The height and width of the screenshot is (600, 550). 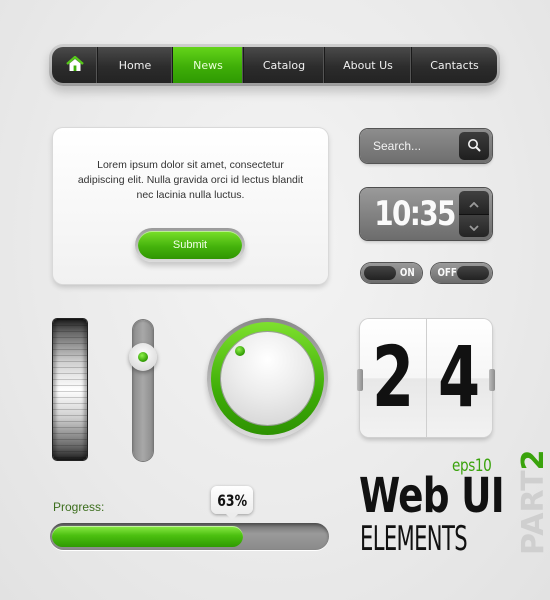 What do you see at coordinates (70, 389) in the screenshot?
I see `scroll-wheel` at bounding box center [70, 389].